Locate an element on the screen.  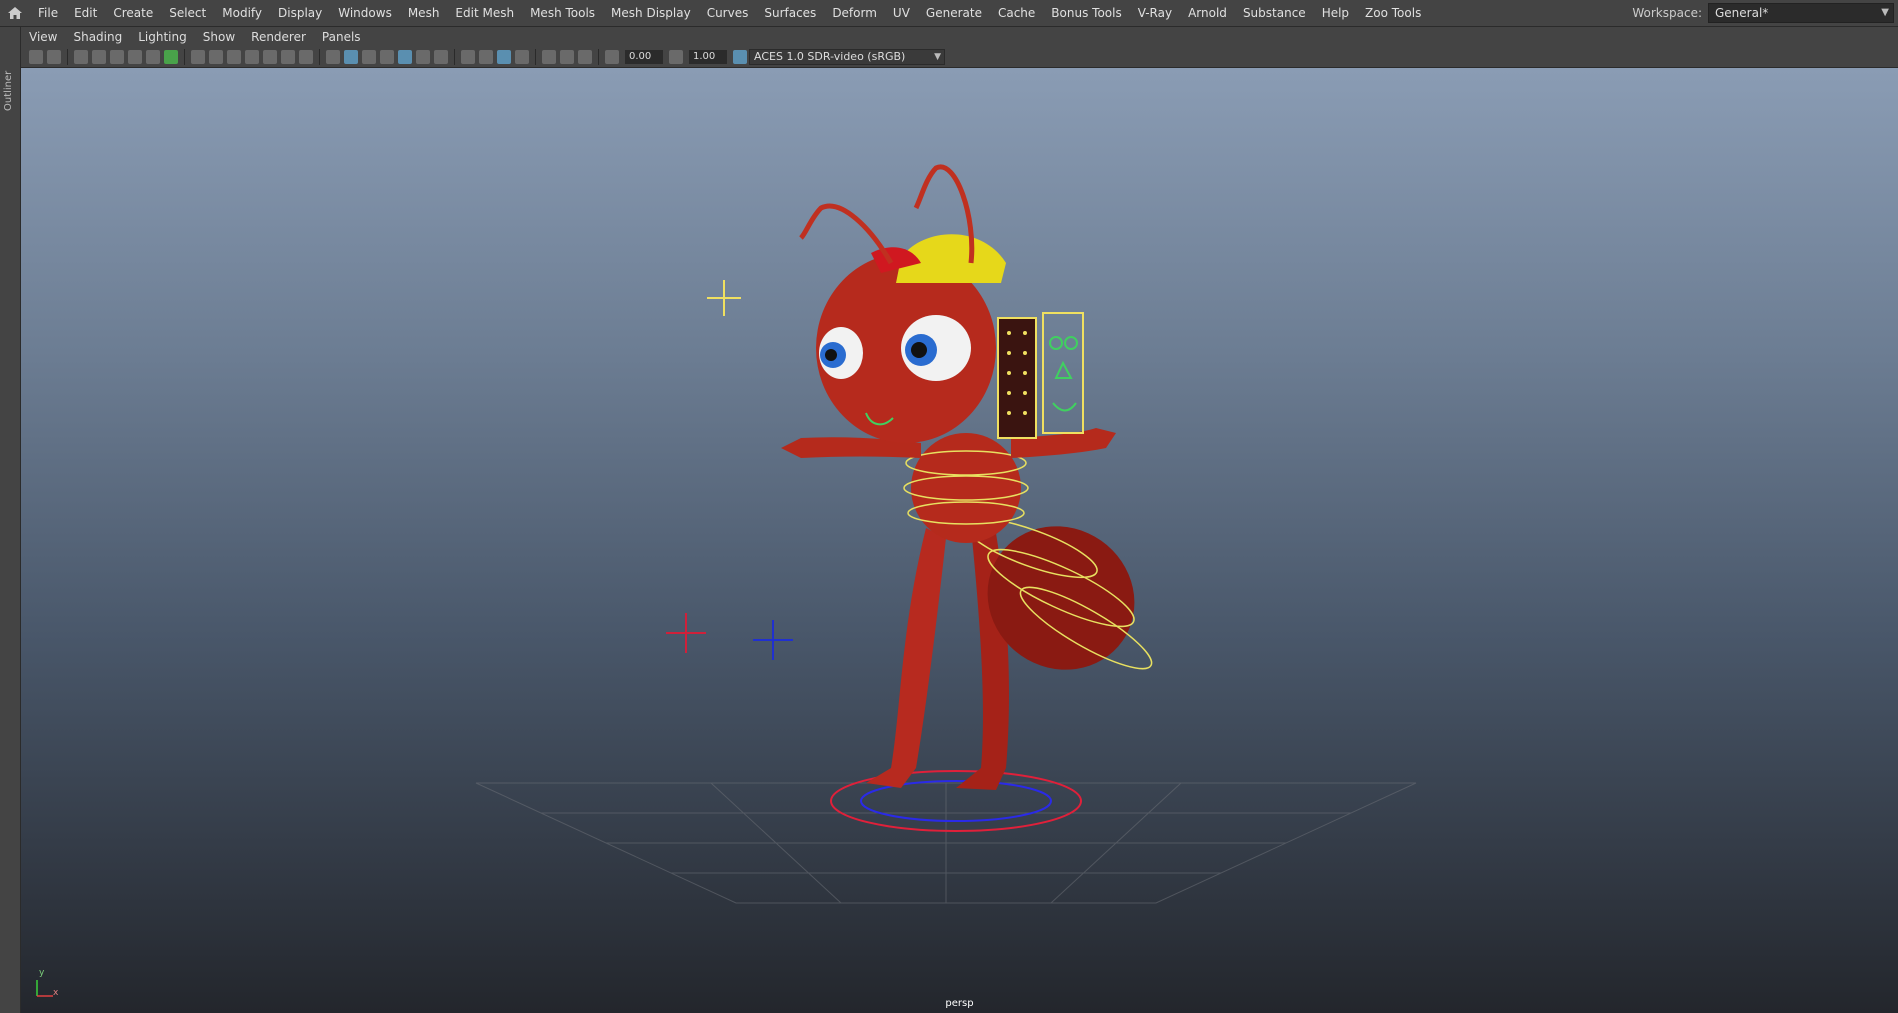
outliner-label: Outliner is located at coordinates (8, 90).